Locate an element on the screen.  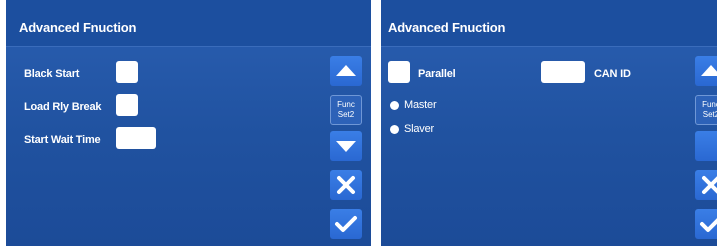
start-wait-time-input is located at coordinates (136, 138).